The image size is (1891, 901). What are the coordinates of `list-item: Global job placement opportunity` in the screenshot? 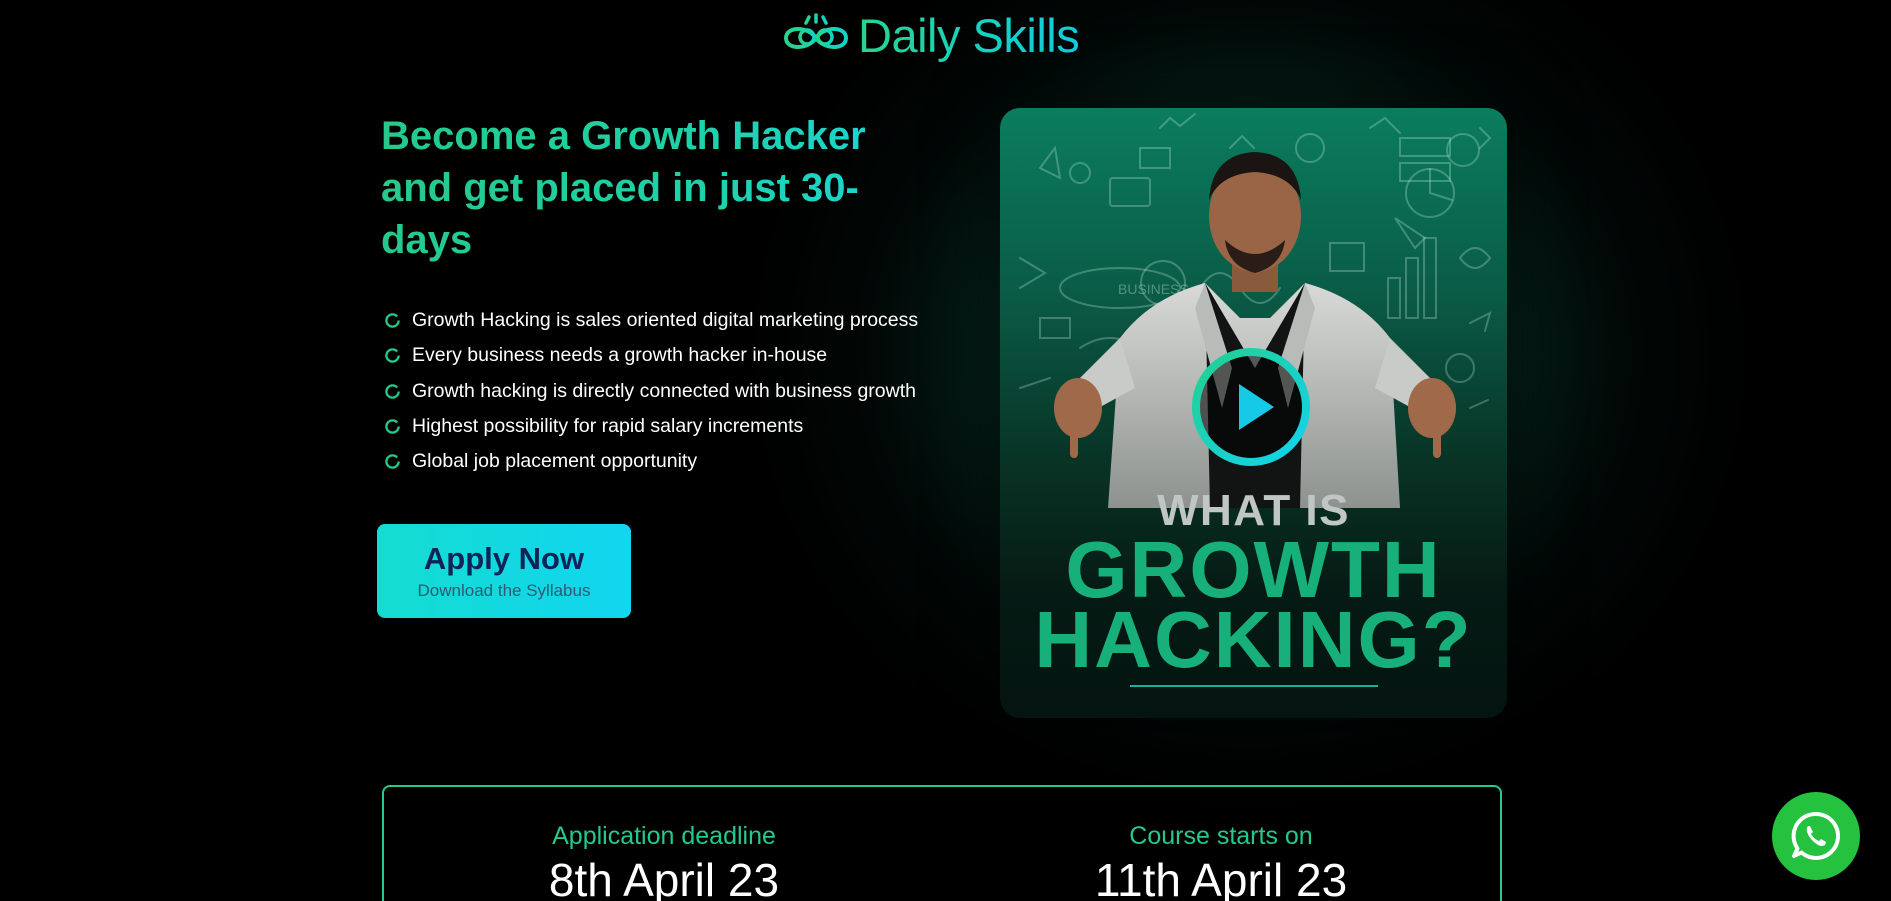 It's located at (651, 461).